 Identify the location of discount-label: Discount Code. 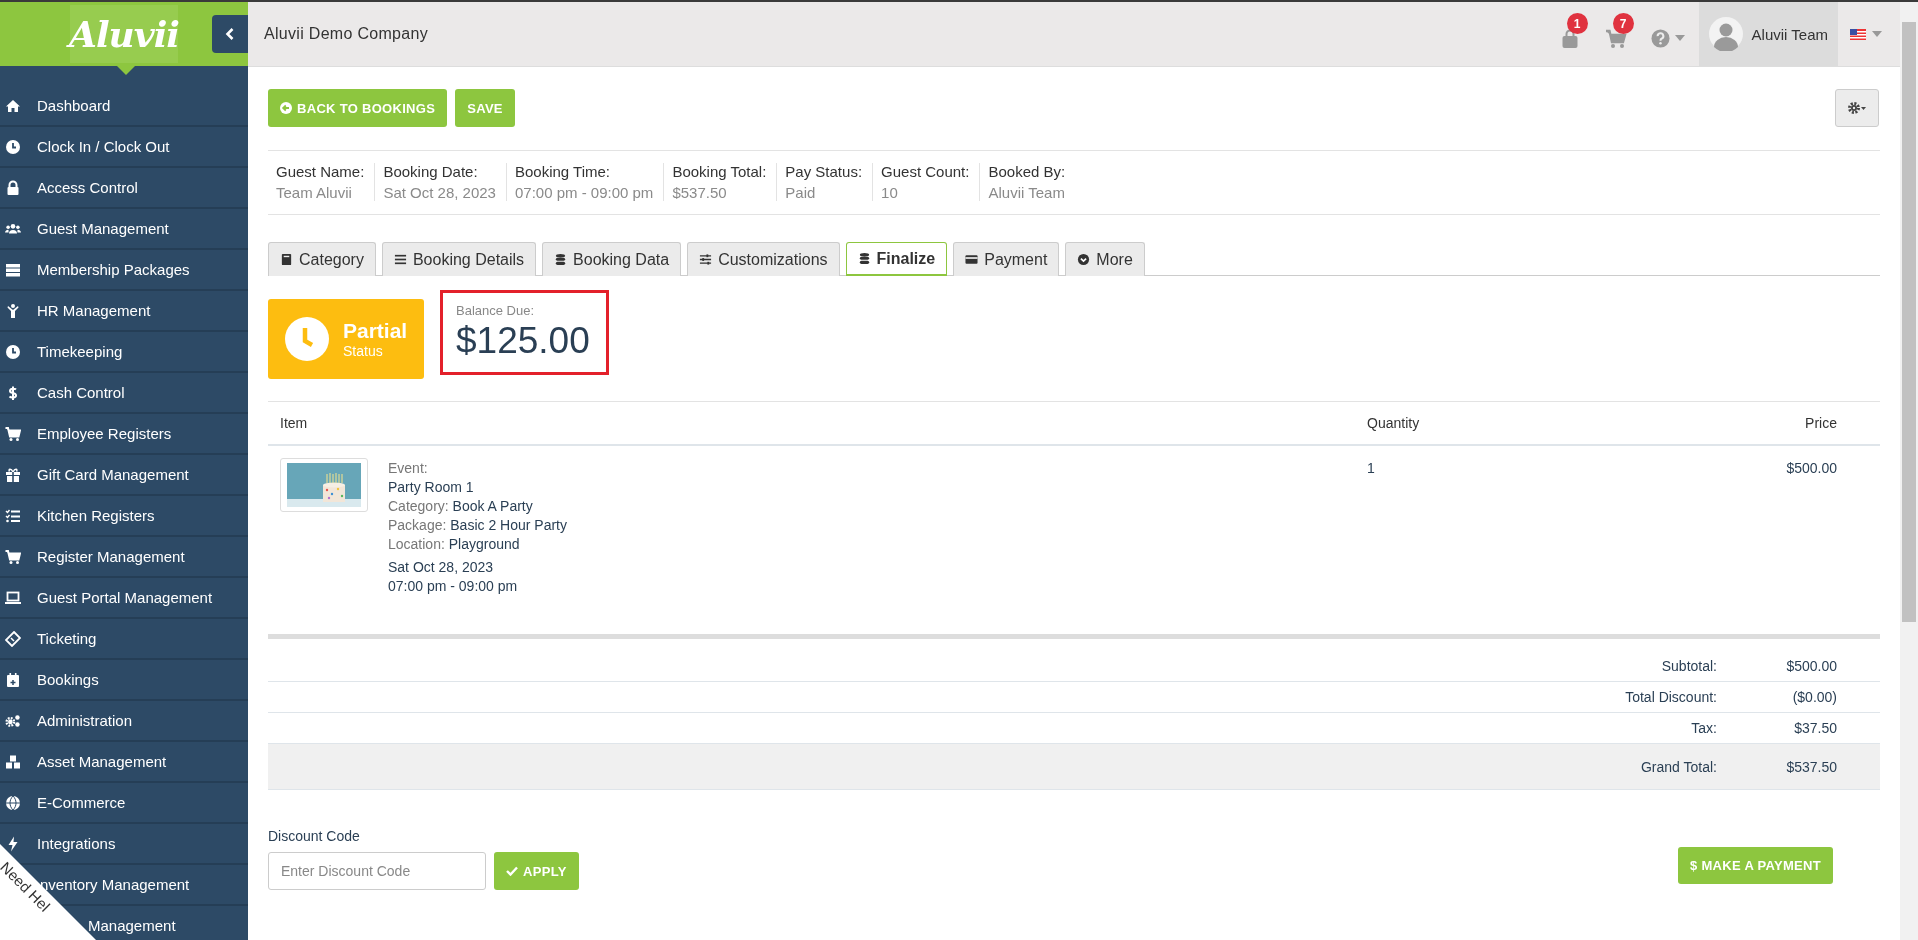
(314, 836).